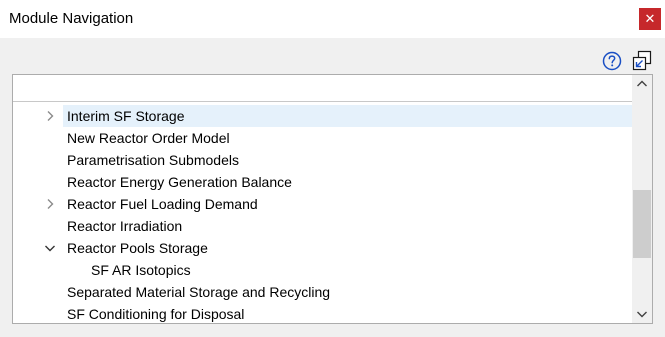  What do you see at coordinates (199, 292) in the screenshot?
I see `tree-item-label: Separated Material Storage and Recycling` at bounding box center [199, 292].